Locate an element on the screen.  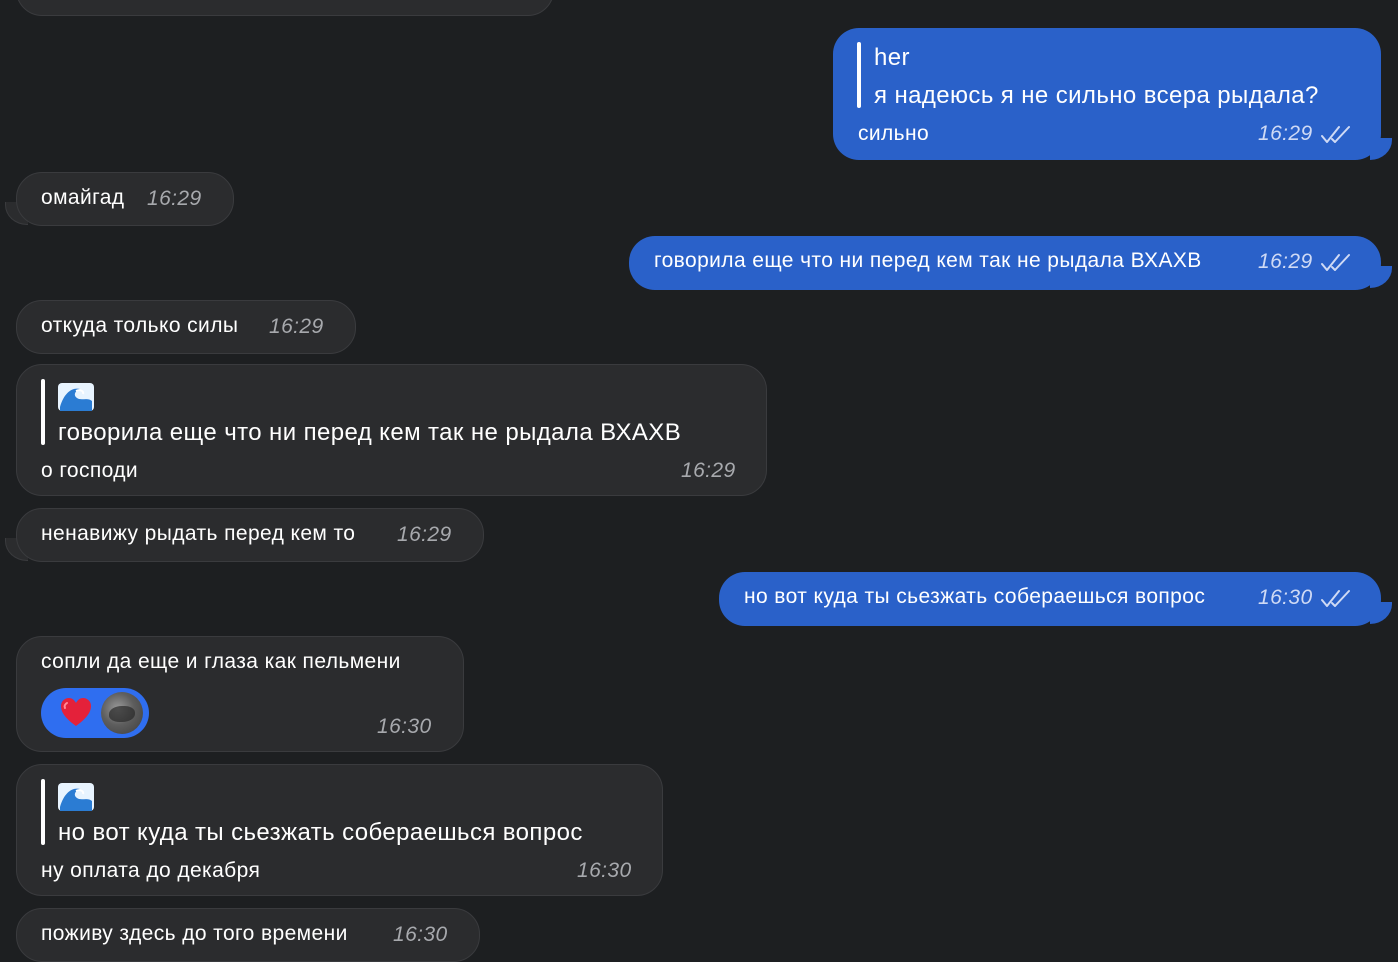
message-incoming: сопли да еще и глаза как пельмени 16:30 is located at coordinates (240, 694).